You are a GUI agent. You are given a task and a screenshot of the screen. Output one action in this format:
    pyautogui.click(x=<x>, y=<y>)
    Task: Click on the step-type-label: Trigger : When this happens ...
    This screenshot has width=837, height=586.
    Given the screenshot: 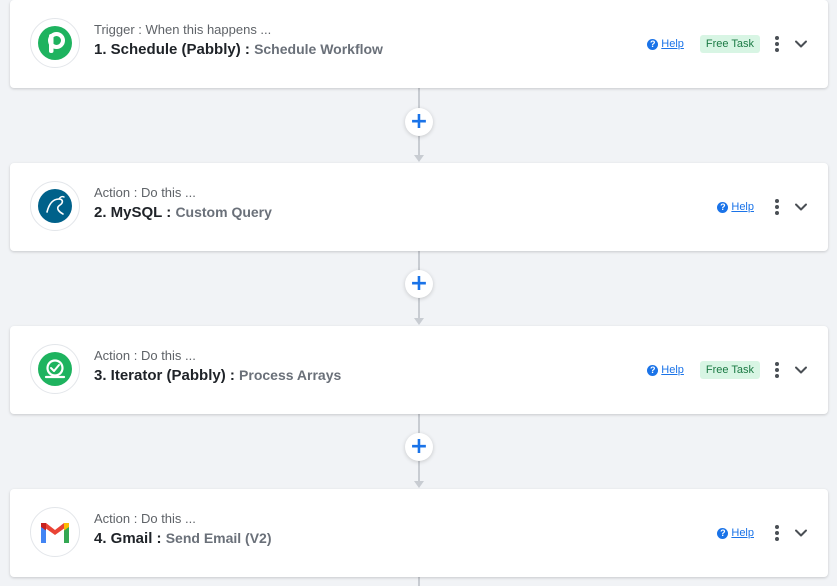 What is the action you would take?
    pyautogui.click(x=183, y=29)
    